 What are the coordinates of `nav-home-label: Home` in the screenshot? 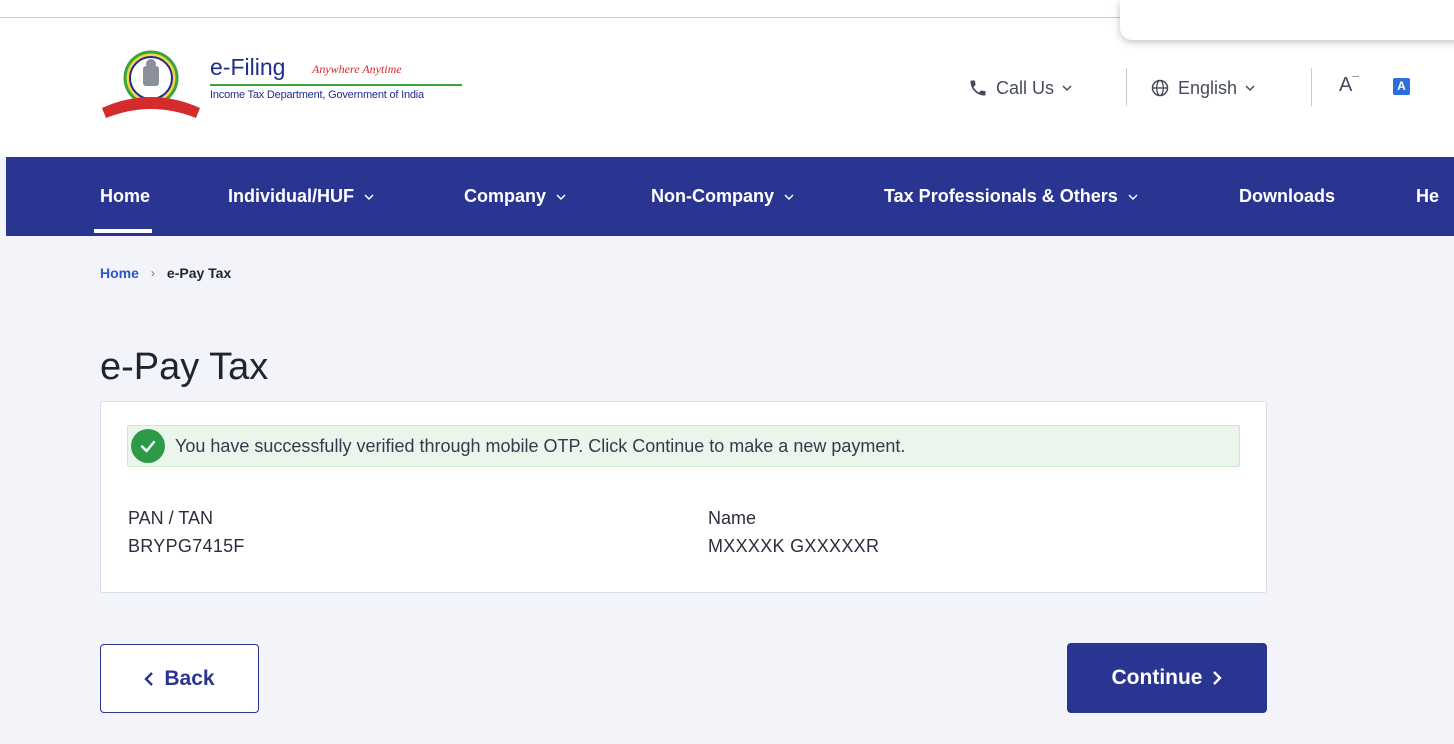 It's located at (125, 196).